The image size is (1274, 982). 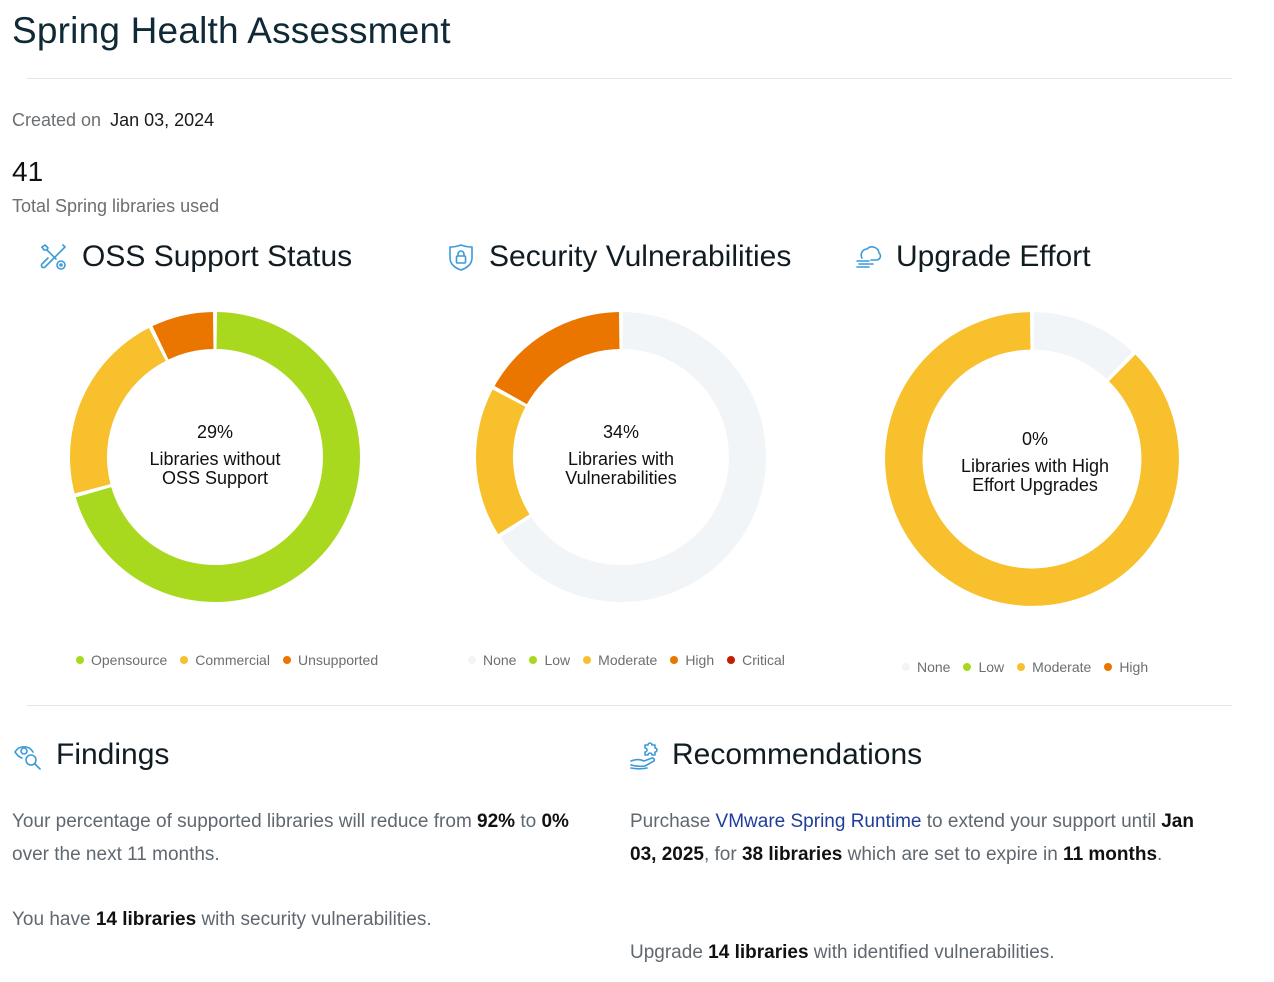 I want to click on cloud-upgrade-icon, so click(x=869, y=257).